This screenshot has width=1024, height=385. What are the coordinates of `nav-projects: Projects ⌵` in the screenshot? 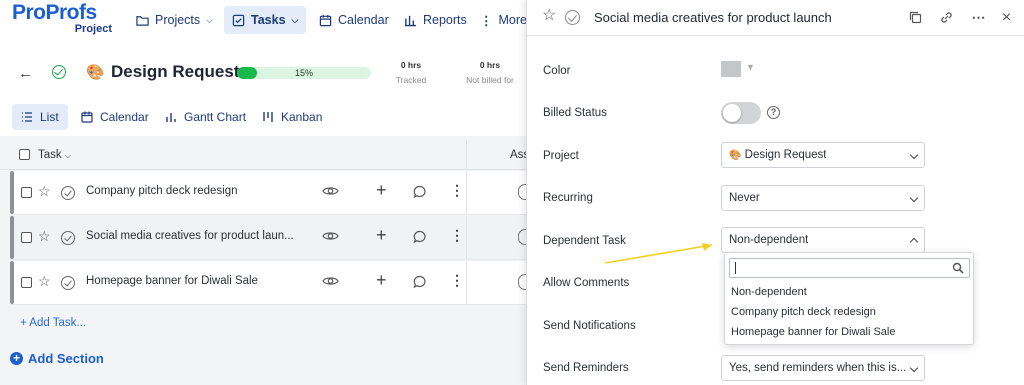 It's located at (174, 20).